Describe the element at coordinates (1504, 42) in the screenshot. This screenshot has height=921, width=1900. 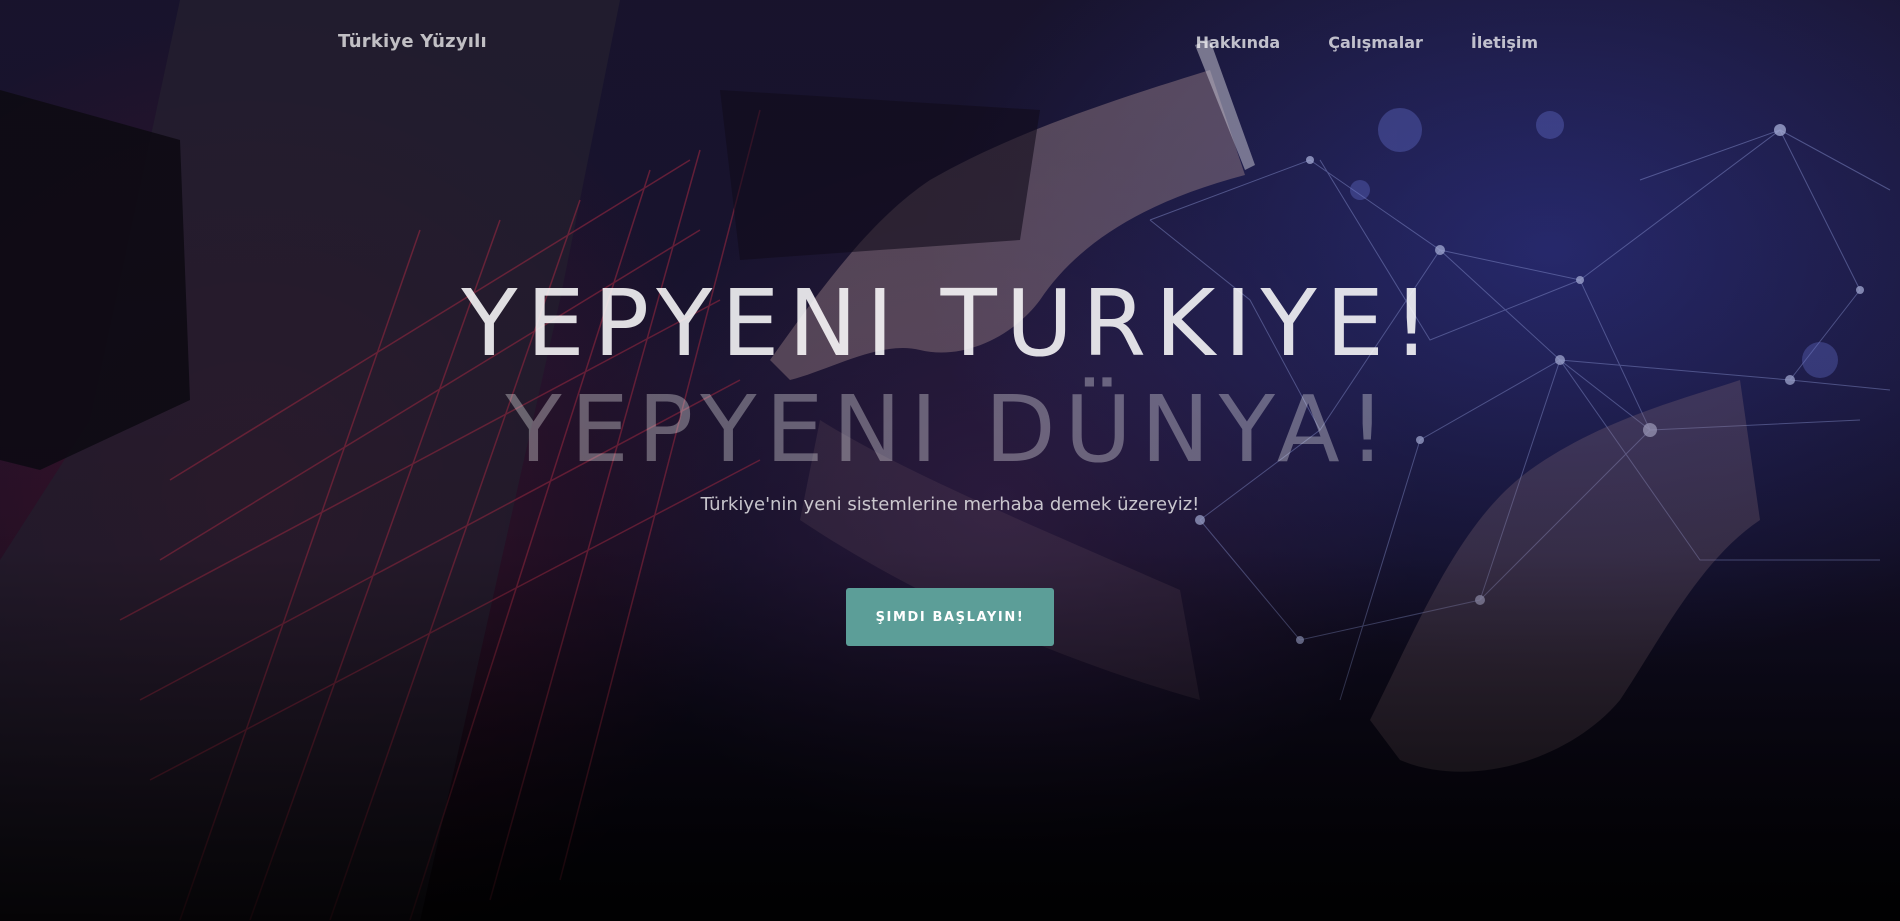
I see `nav-link-iletisim: İletişim` at that location.